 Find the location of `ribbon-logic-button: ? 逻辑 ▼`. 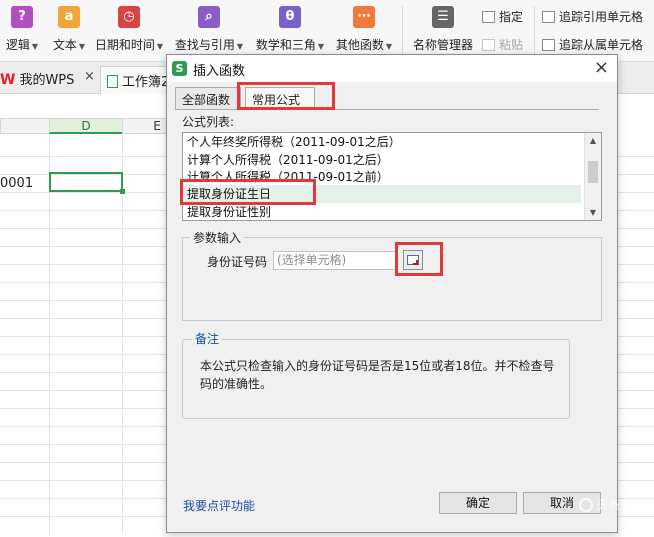

ribbon-logic-button: ? 逻辑 ▼ is located at coordinates (22, 28).